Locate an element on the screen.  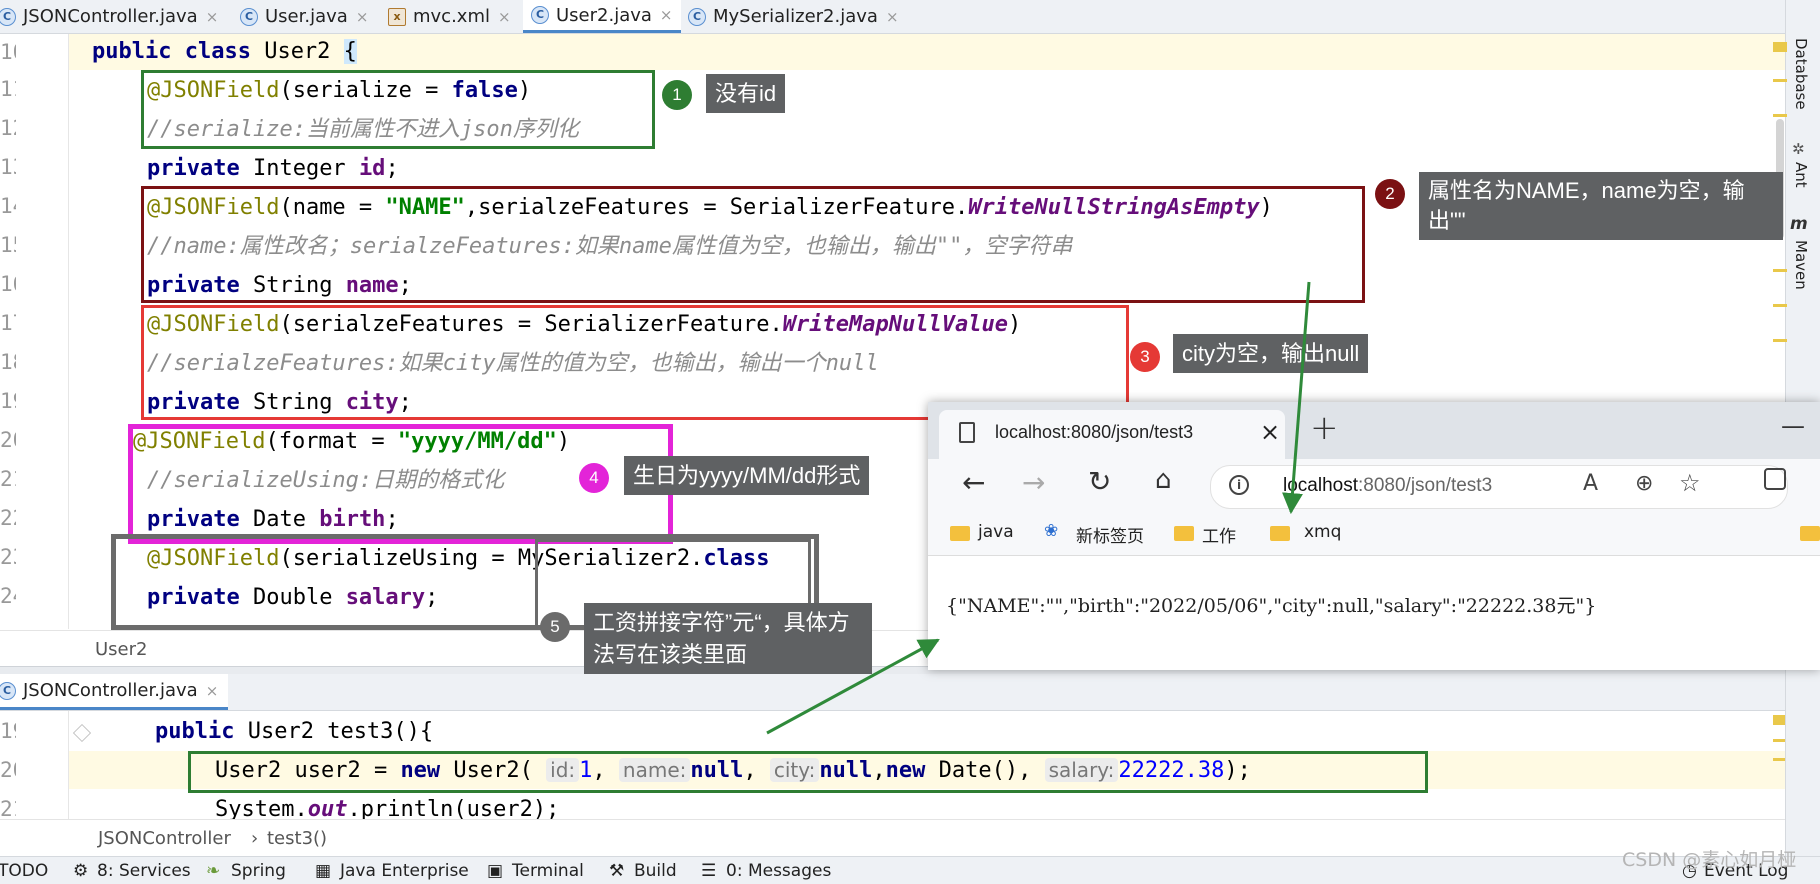
breadcrumb-class: JSONController is located at coordinates (164, 838).